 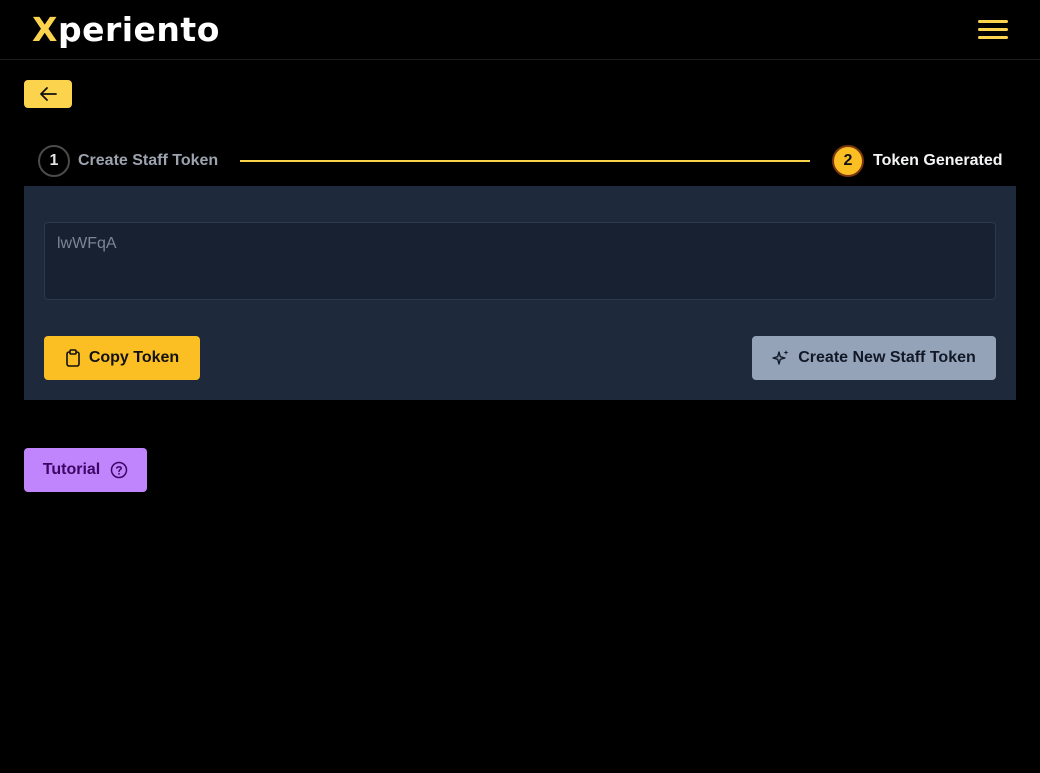 What do you see at coordinates (45, 29) in the screenshot?
I see `logo-letter-x: X` at bounding box center [45, 29].